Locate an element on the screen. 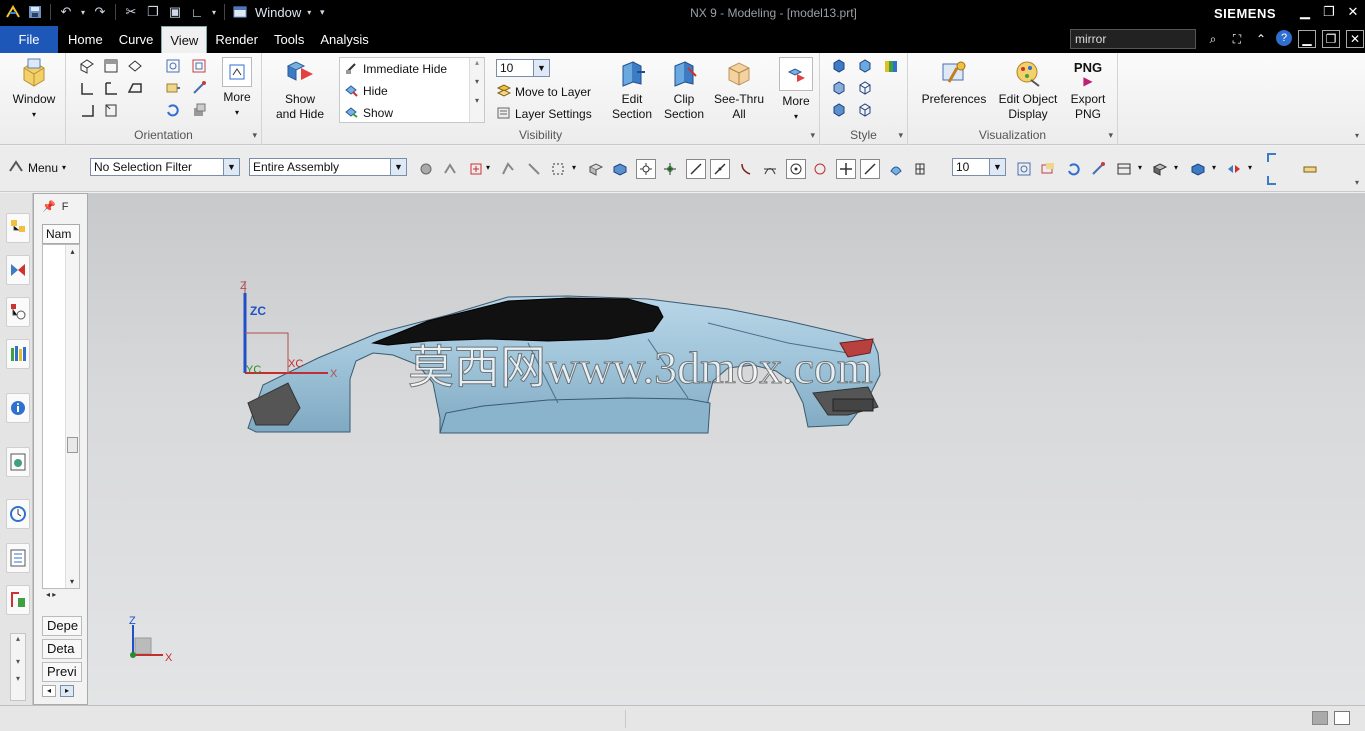  history-icon is located at coordinates (18, 514).